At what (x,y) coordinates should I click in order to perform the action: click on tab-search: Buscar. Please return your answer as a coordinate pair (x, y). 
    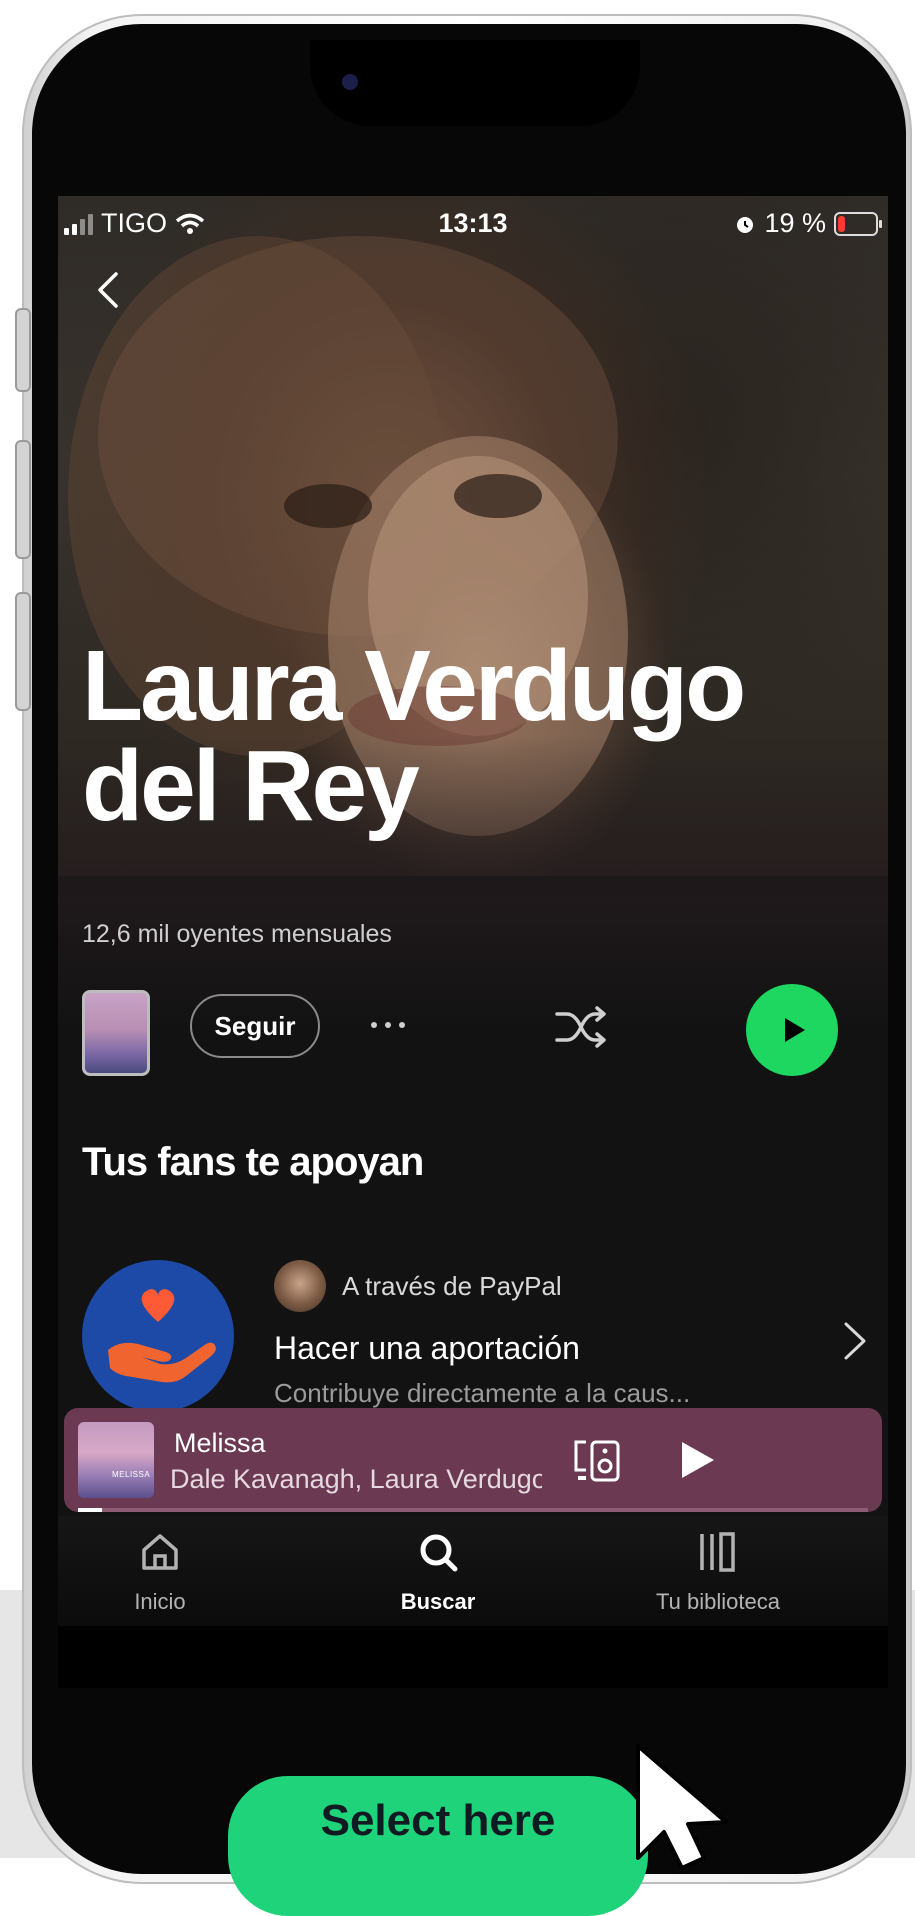
    Looking at the image, I should click on (438, 1572).